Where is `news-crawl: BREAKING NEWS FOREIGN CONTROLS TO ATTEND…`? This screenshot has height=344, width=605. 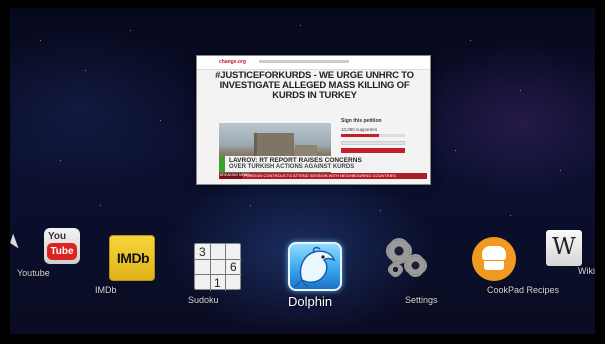
news-crawl: BREAKING NEWS FOREIGN CONTROLS TO ATTEND… is located at coordinates (323, 176).